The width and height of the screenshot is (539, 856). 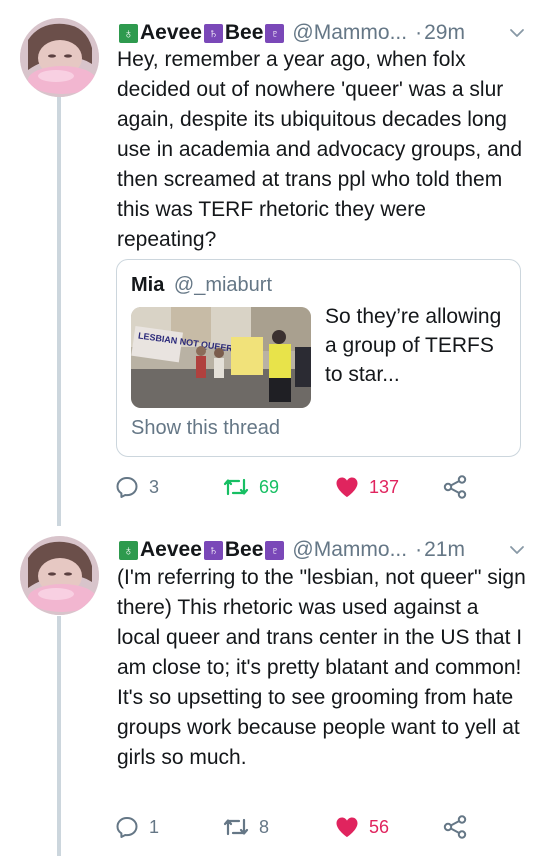 I want to click on tweet-header: ♁ Aevee ♄ Bee ♇ @Mammo... · 29m, so click(x=321, y=33).